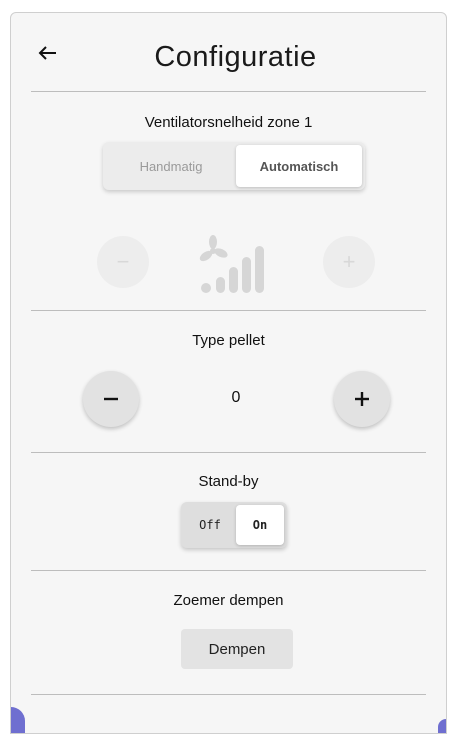 This screenshot has height=734, width=451. I want to click on header: Configuratie, so click(228, 52).